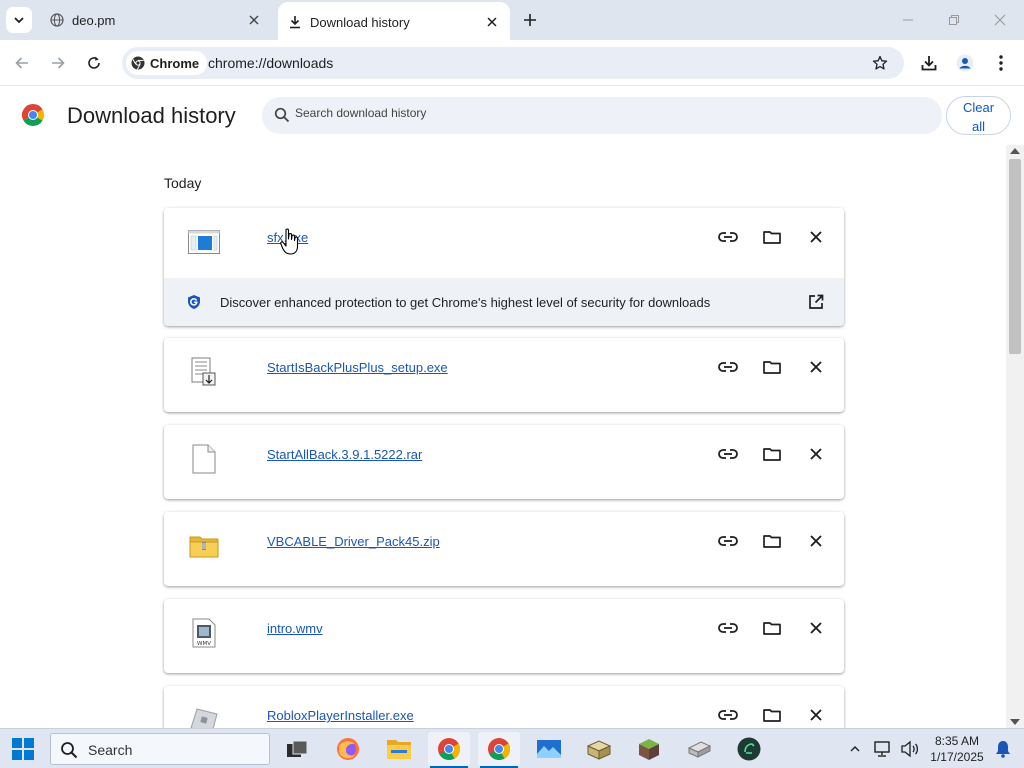 The image size is (1024, 768). What do you see at coordinates (957, 749) in the screenshot?
I see `taskbar-clock: 8:35 AM 1/17/2025` at bounding box center [957, 749].